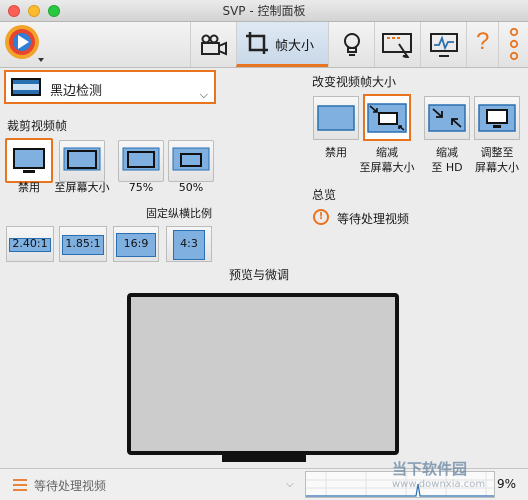 This screenshot has height=500, width=528. What do you see at coordinates (20, 485) in the screenshot?
I see `menu-lines-icon` at bounding box center [20, 485].